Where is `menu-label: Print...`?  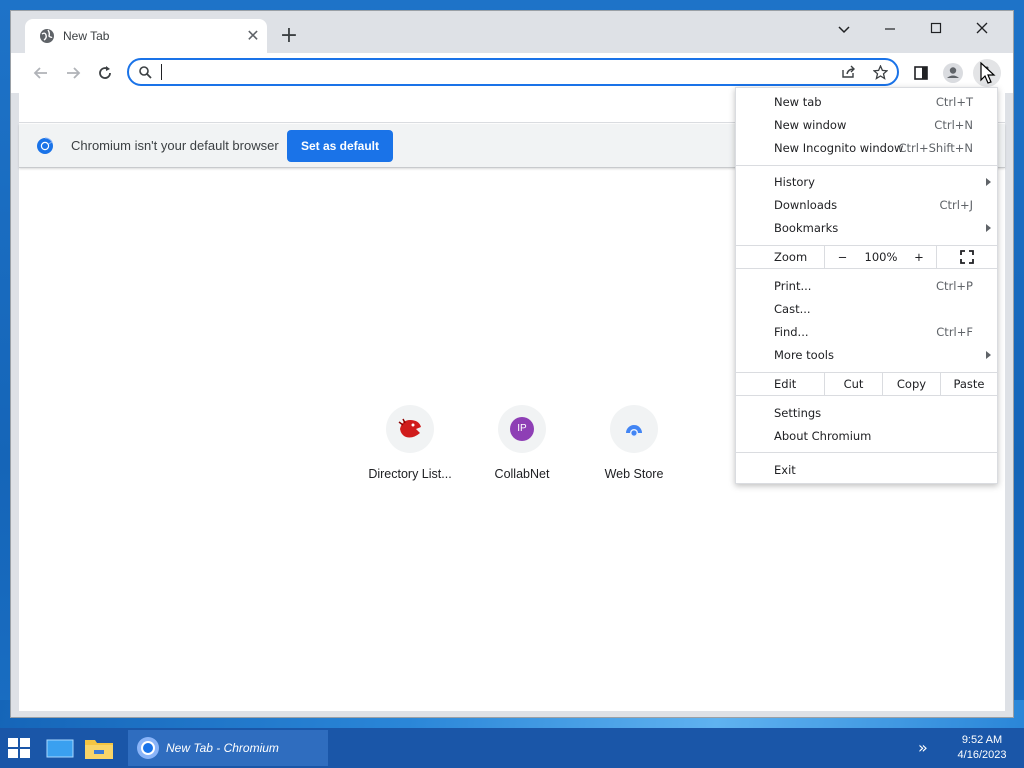
menu-label: Print... is located at coordinates (793, 286).